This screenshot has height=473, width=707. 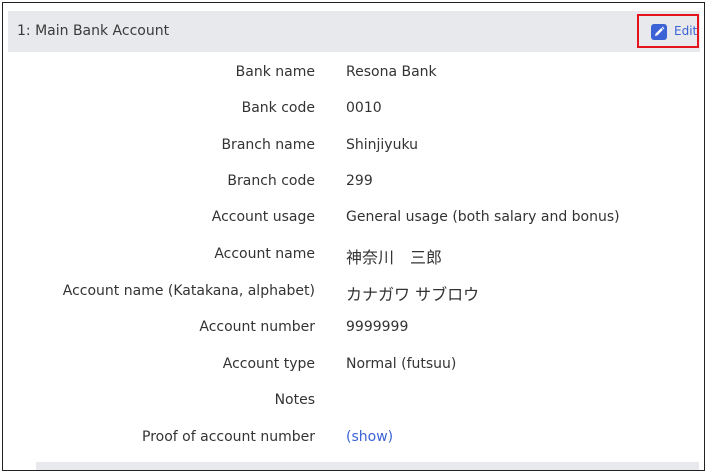 I want to click on field-value: 0010, so click(x=364, y=108).